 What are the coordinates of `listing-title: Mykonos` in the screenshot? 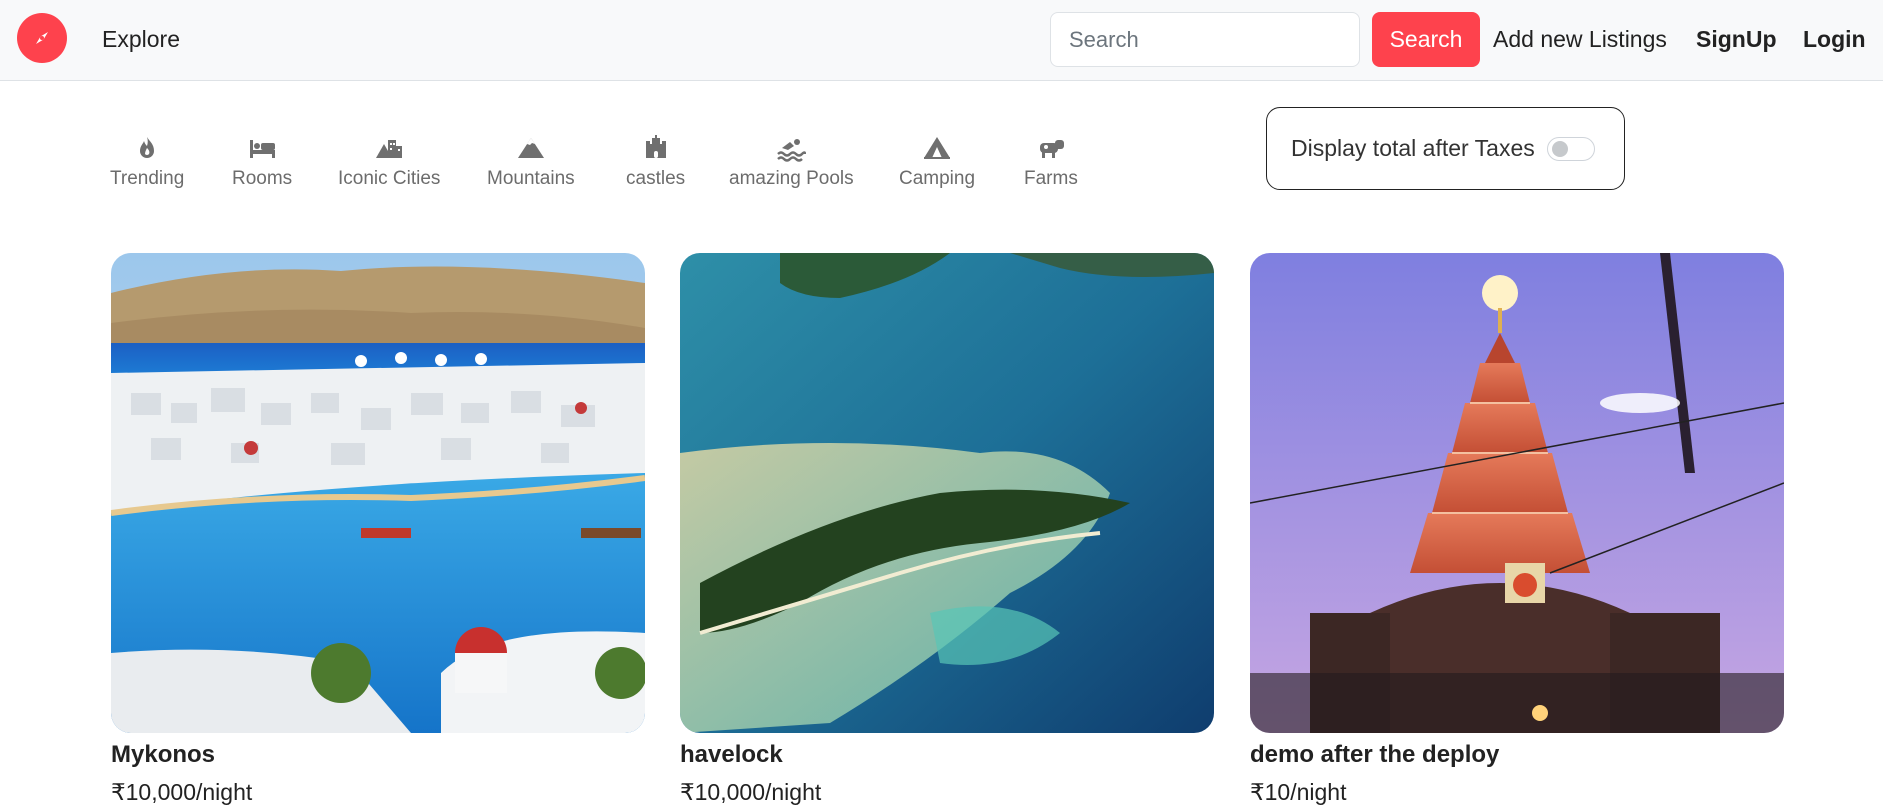 It's located at (163, 754).